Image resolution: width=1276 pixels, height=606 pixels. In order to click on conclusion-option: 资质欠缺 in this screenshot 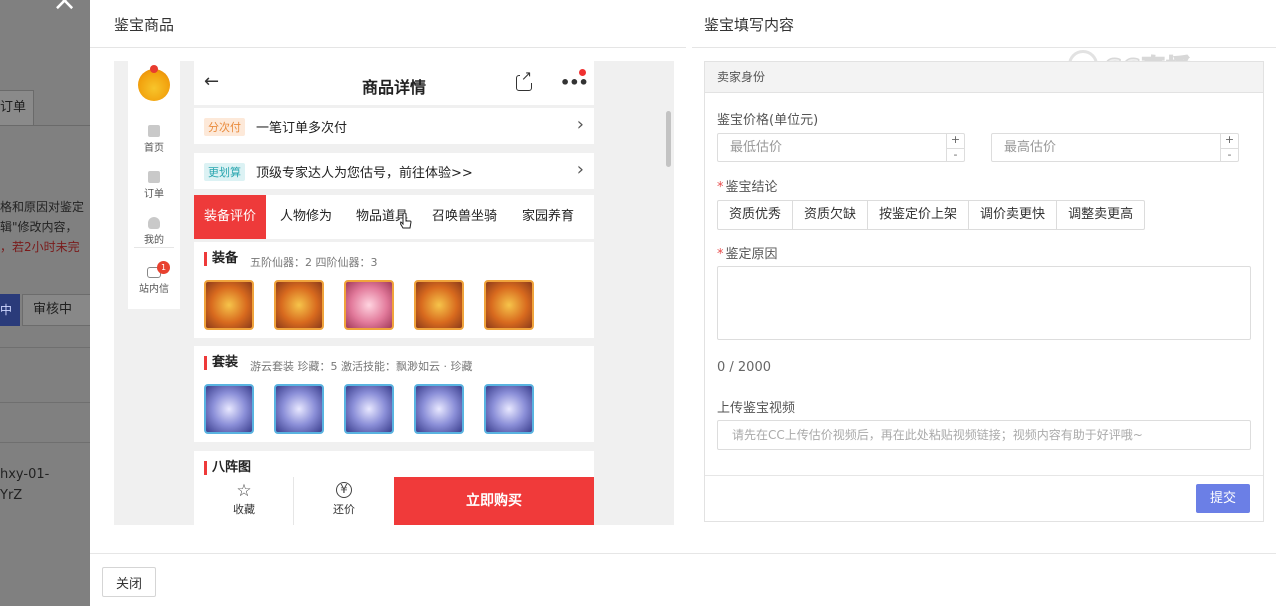, I will do `click(831, 215)`.